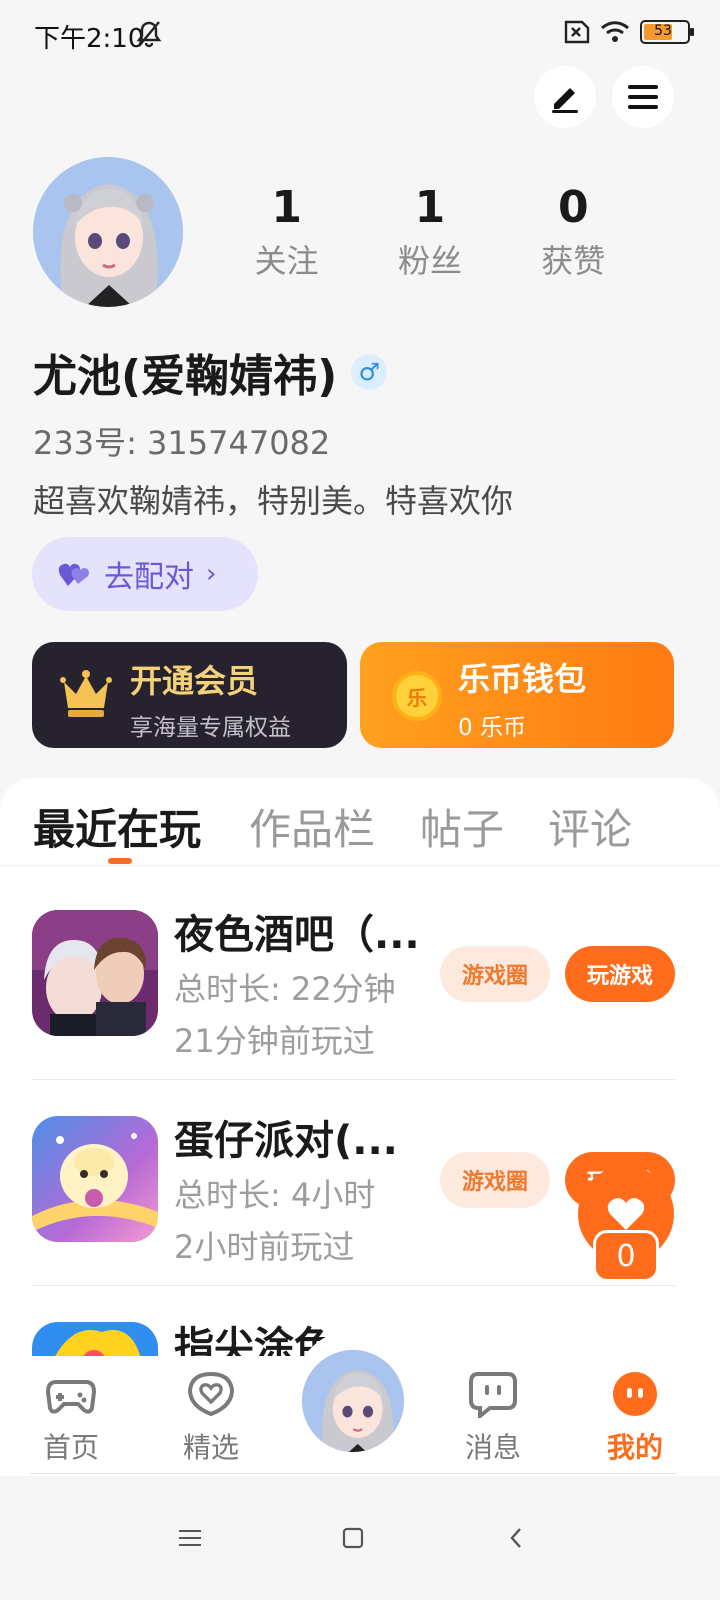 The height and width of the screenshot is (1600, 720). Describe the element at coordinates (429, 261) in the screenshot. I see `stat-label: 粉丝` at that location.